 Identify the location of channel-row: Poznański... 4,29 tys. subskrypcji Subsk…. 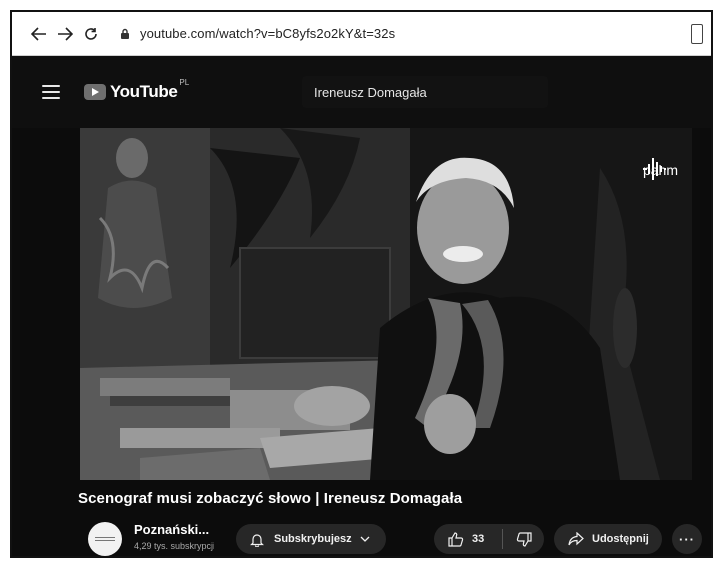
(390, 537).